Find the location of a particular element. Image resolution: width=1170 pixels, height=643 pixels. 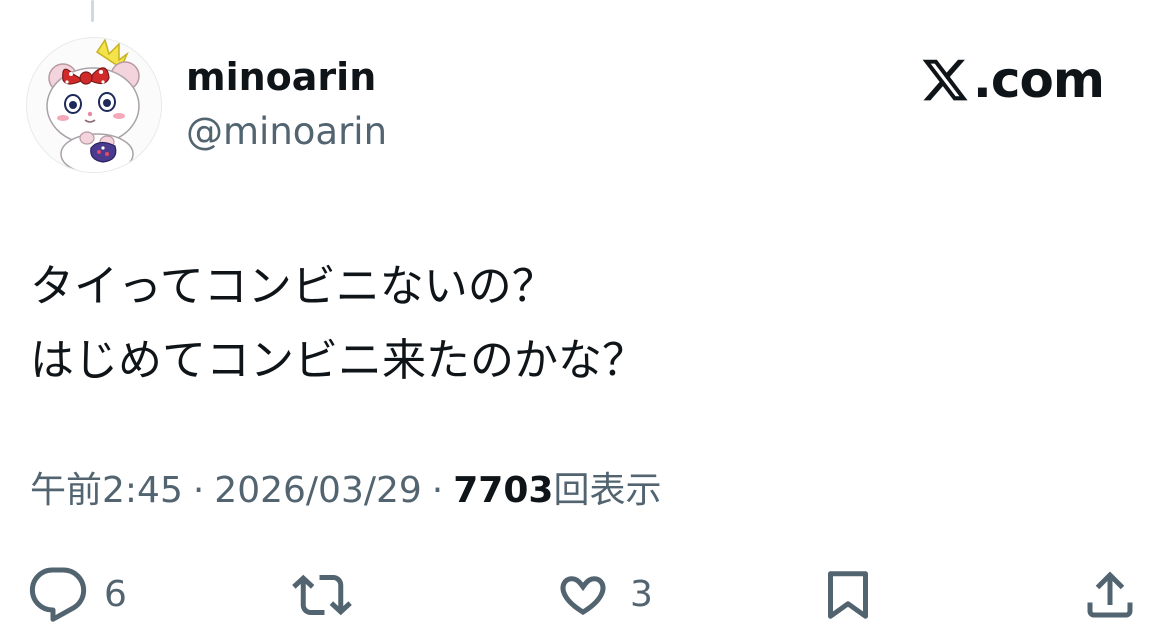

heart-icon is located at coordinates (583, 596).